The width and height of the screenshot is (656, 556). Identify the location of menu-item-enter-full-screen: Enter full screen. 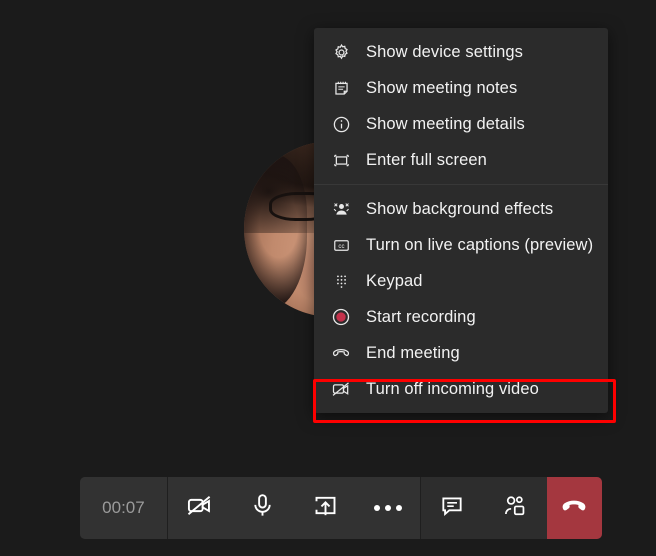
(461, 160).